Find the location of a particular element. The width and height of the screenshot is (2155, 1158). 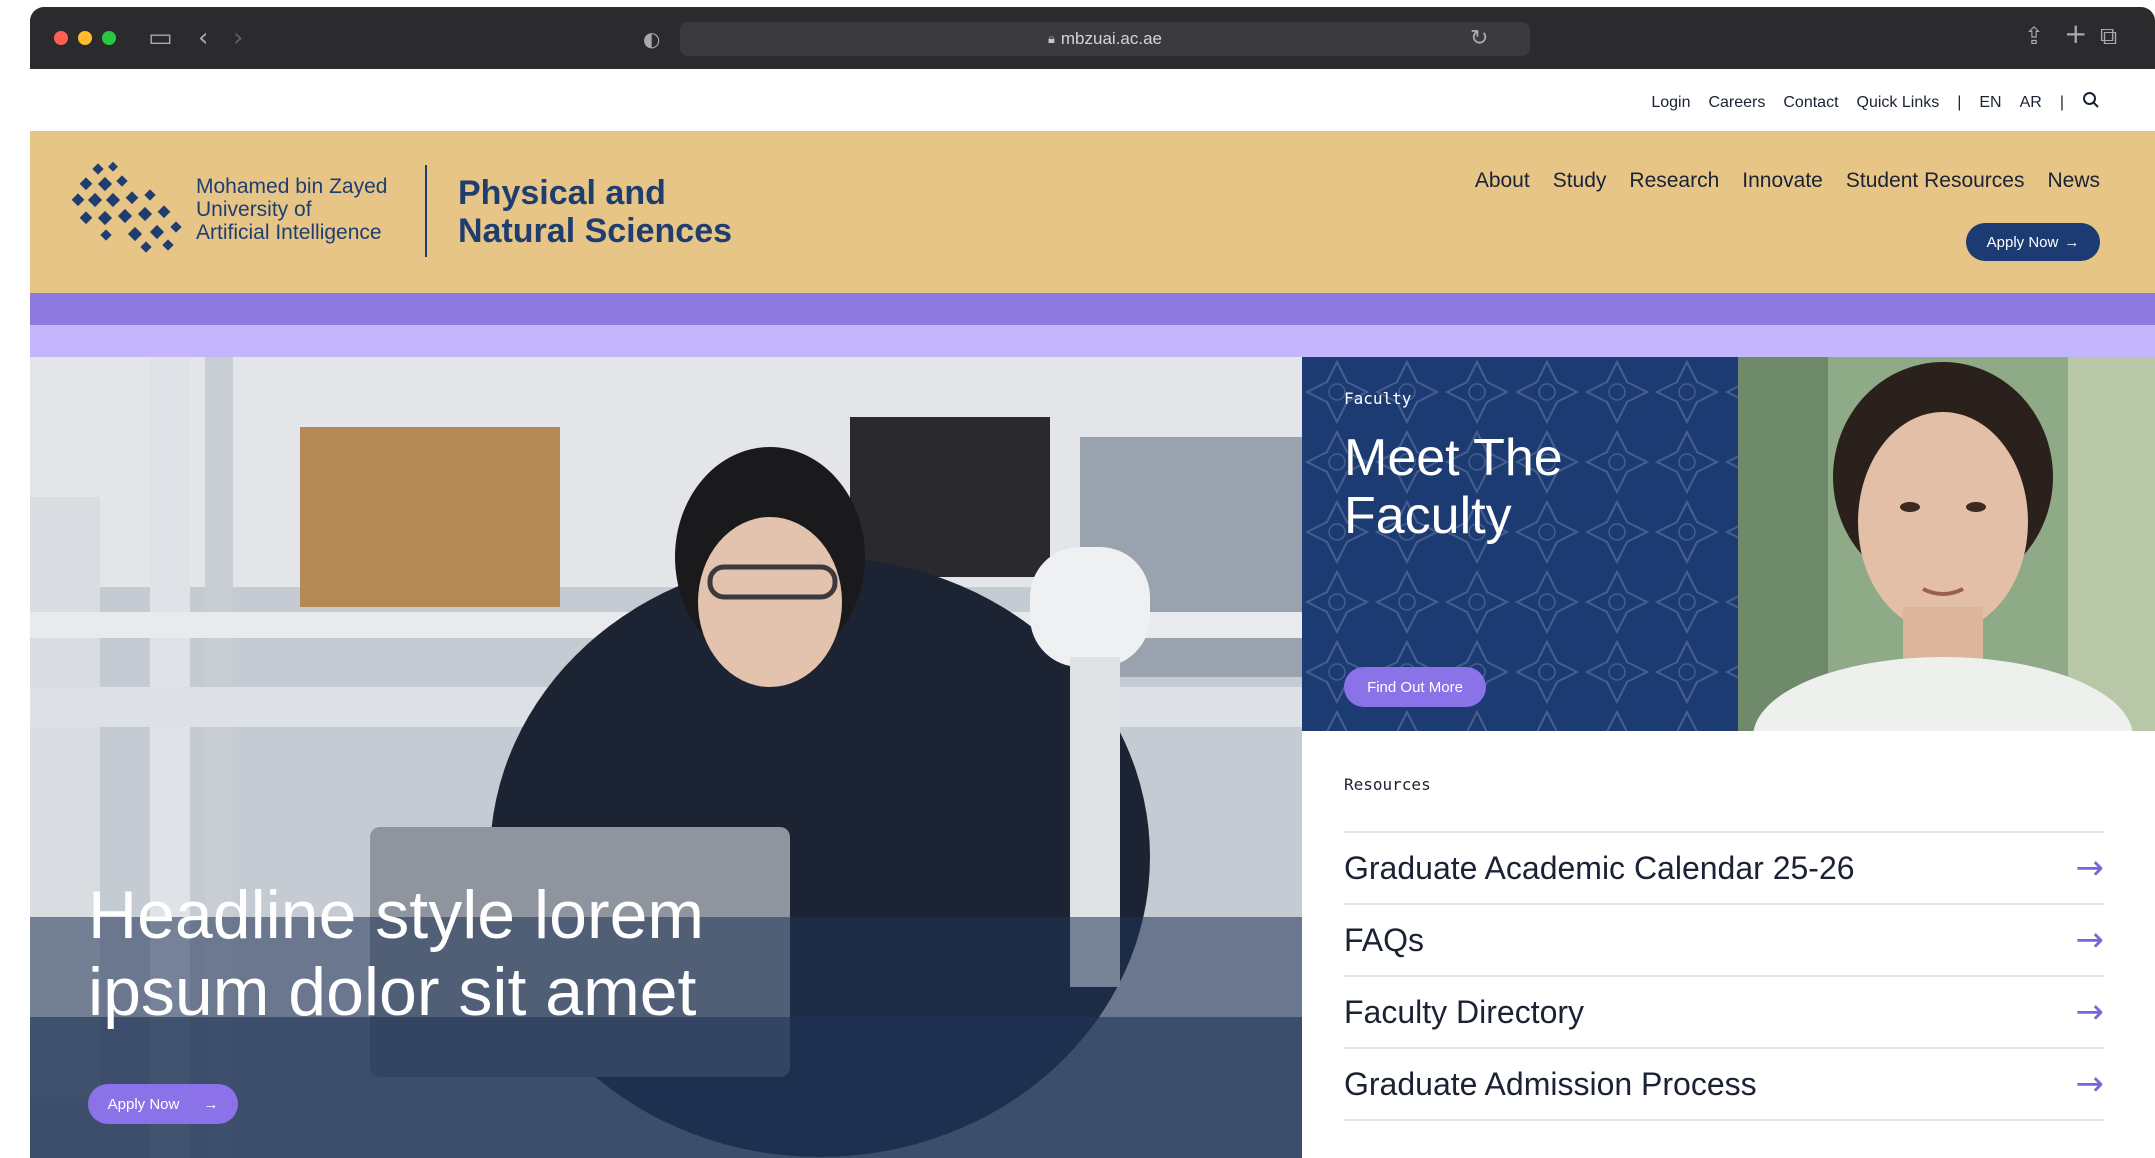

address-bar: 🔒︎ mbzuai.ac.ae is located at coordinates (1105, 39).